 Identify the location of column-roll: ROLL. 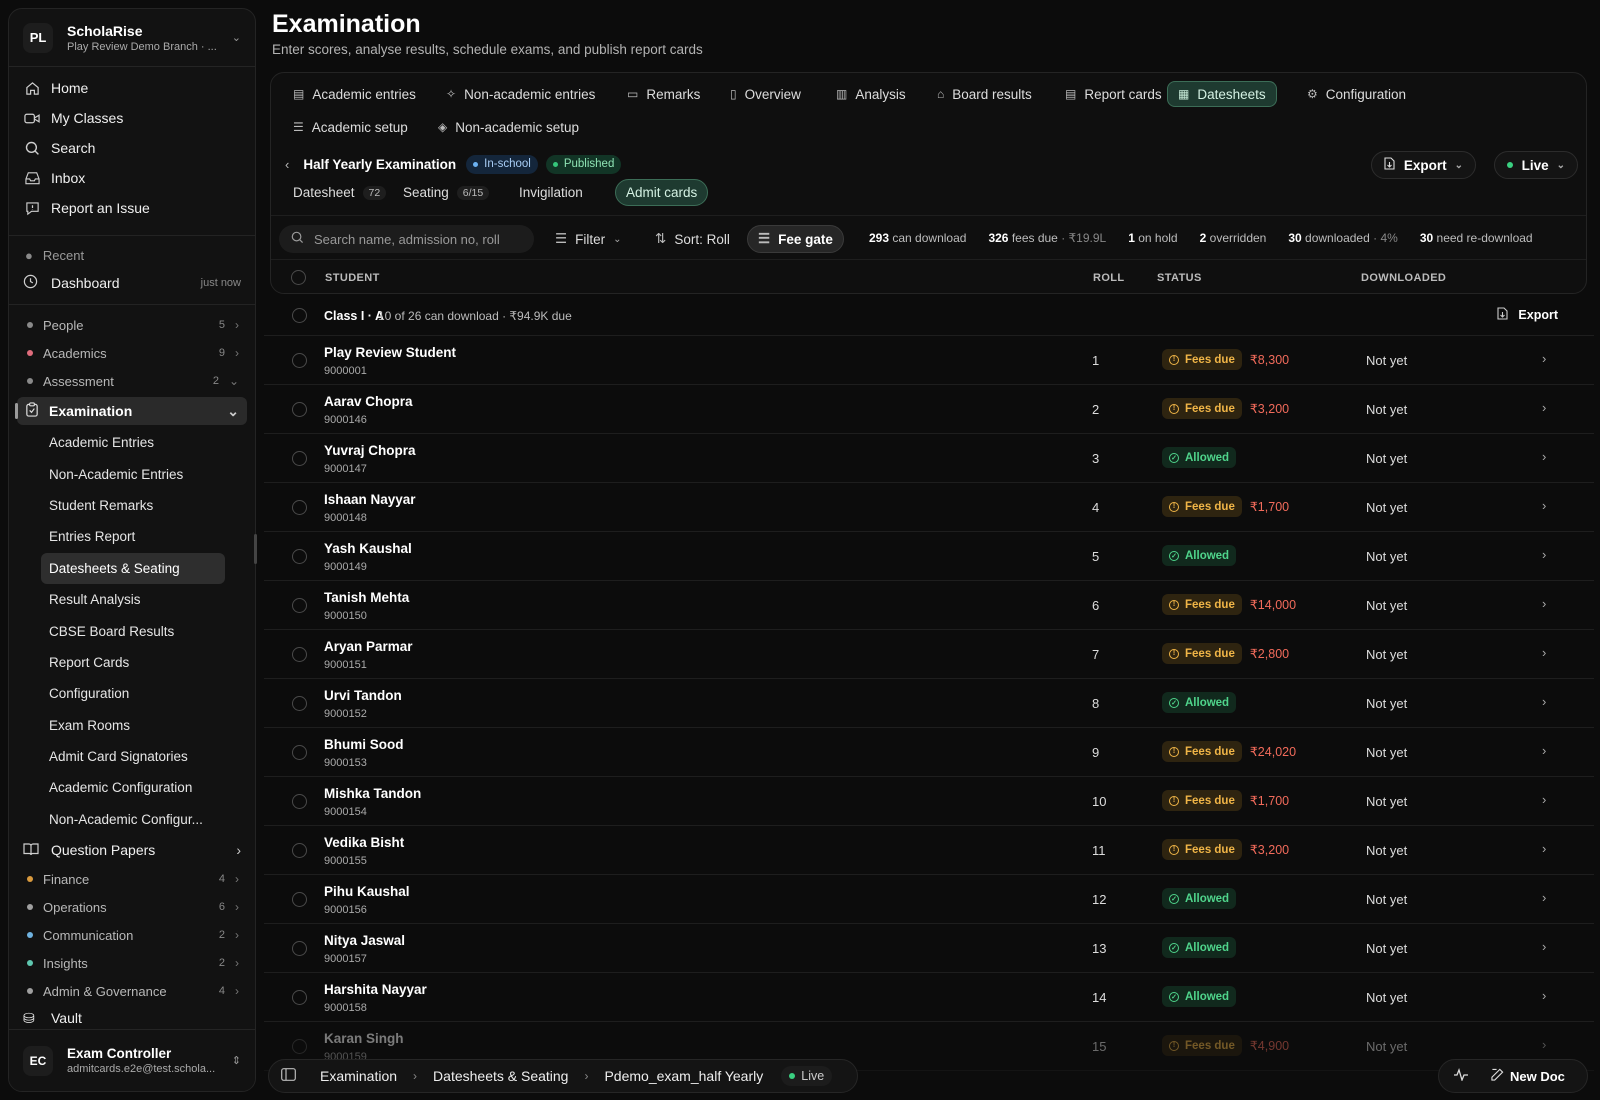
(1109, 278).